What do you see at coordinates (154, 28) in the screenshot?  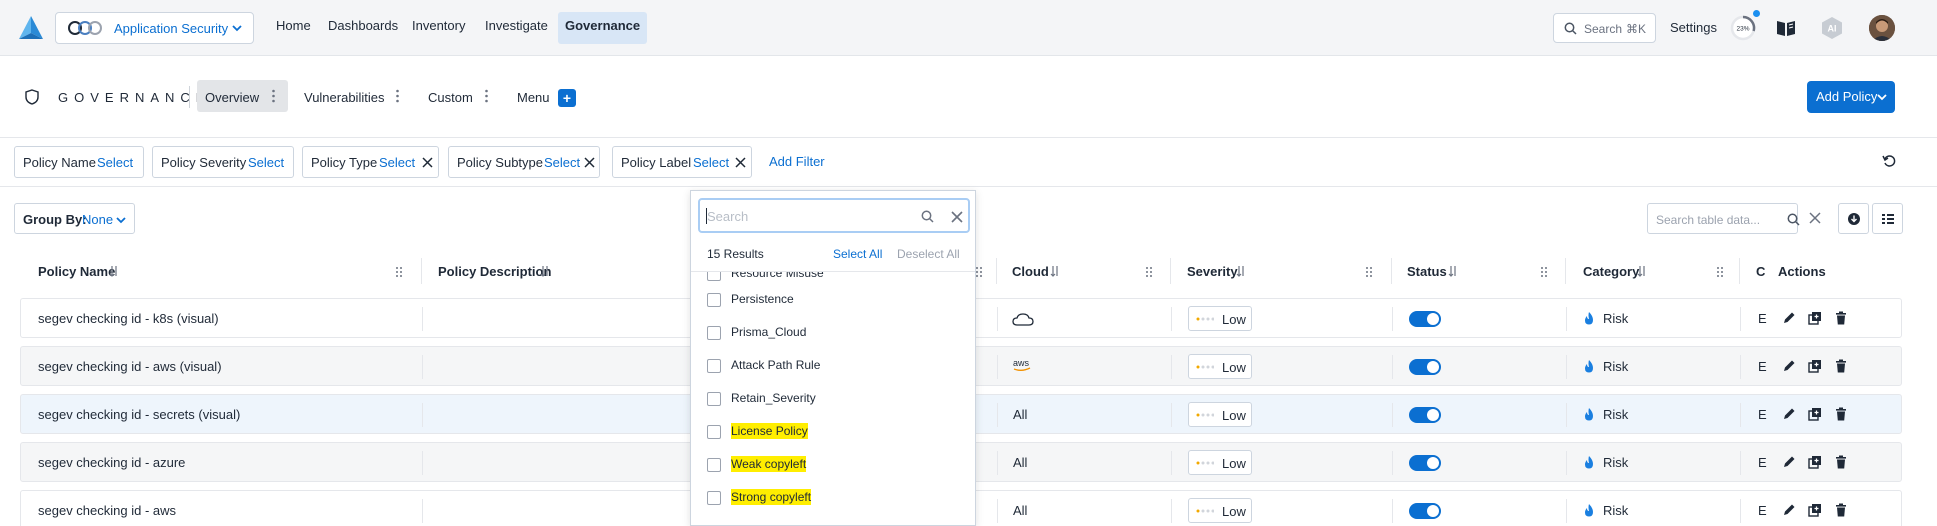 I see `app-switcher-dropdown: Application Security` at bounding box center [154, 28].